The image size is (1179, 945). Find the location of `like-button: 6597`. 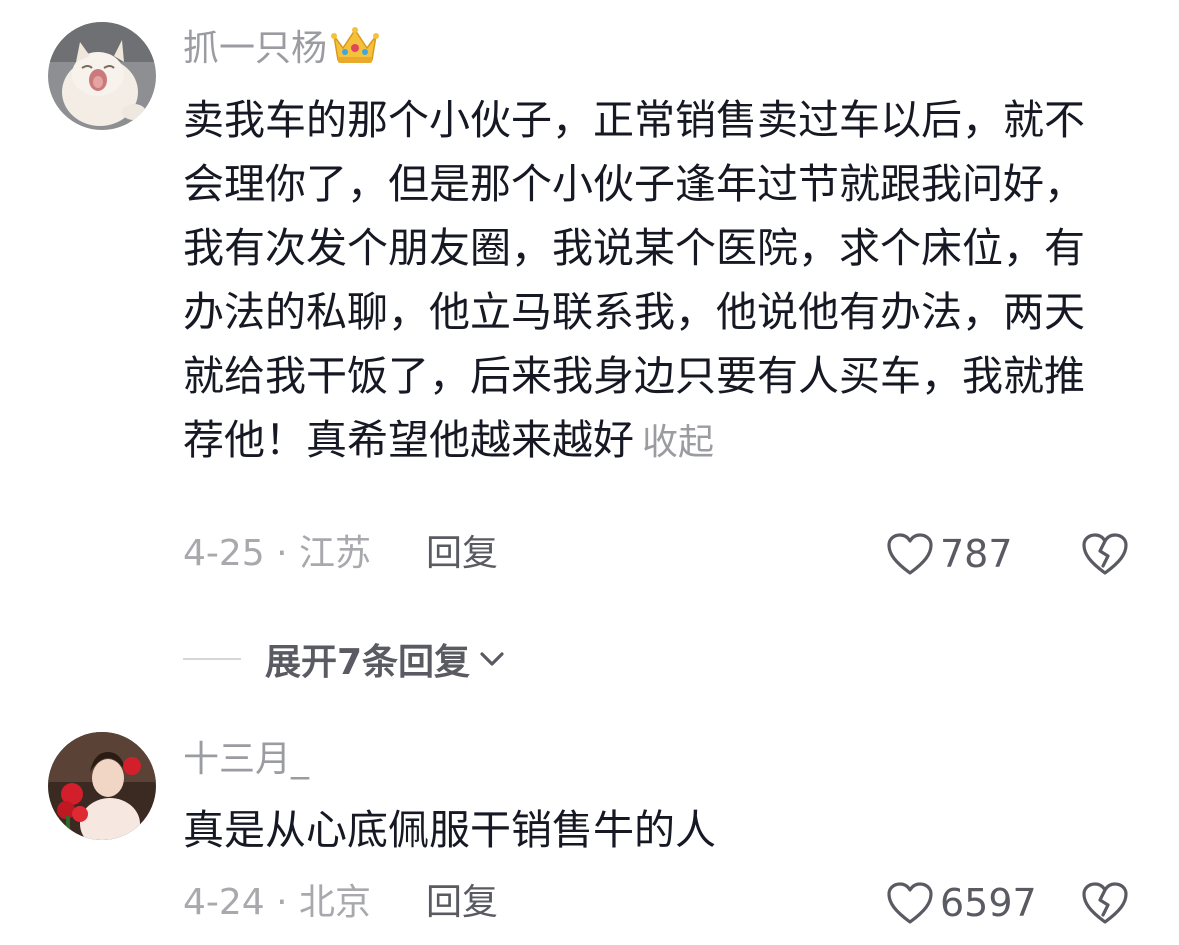

like-button: 6597 is located at coordinates (961, 903).